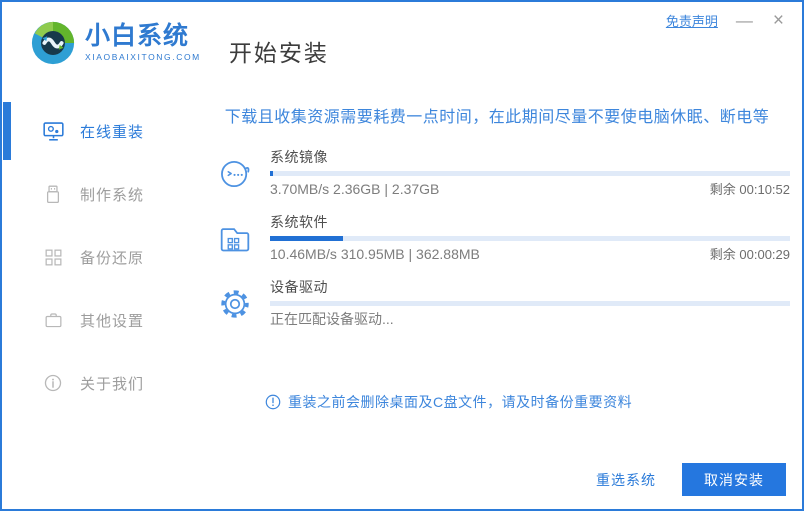 The width and height of the screenshot is (804, 511). Describe the element at coordinates (744, 20) in the screenshot. I see `minimize-button: —` at that location.